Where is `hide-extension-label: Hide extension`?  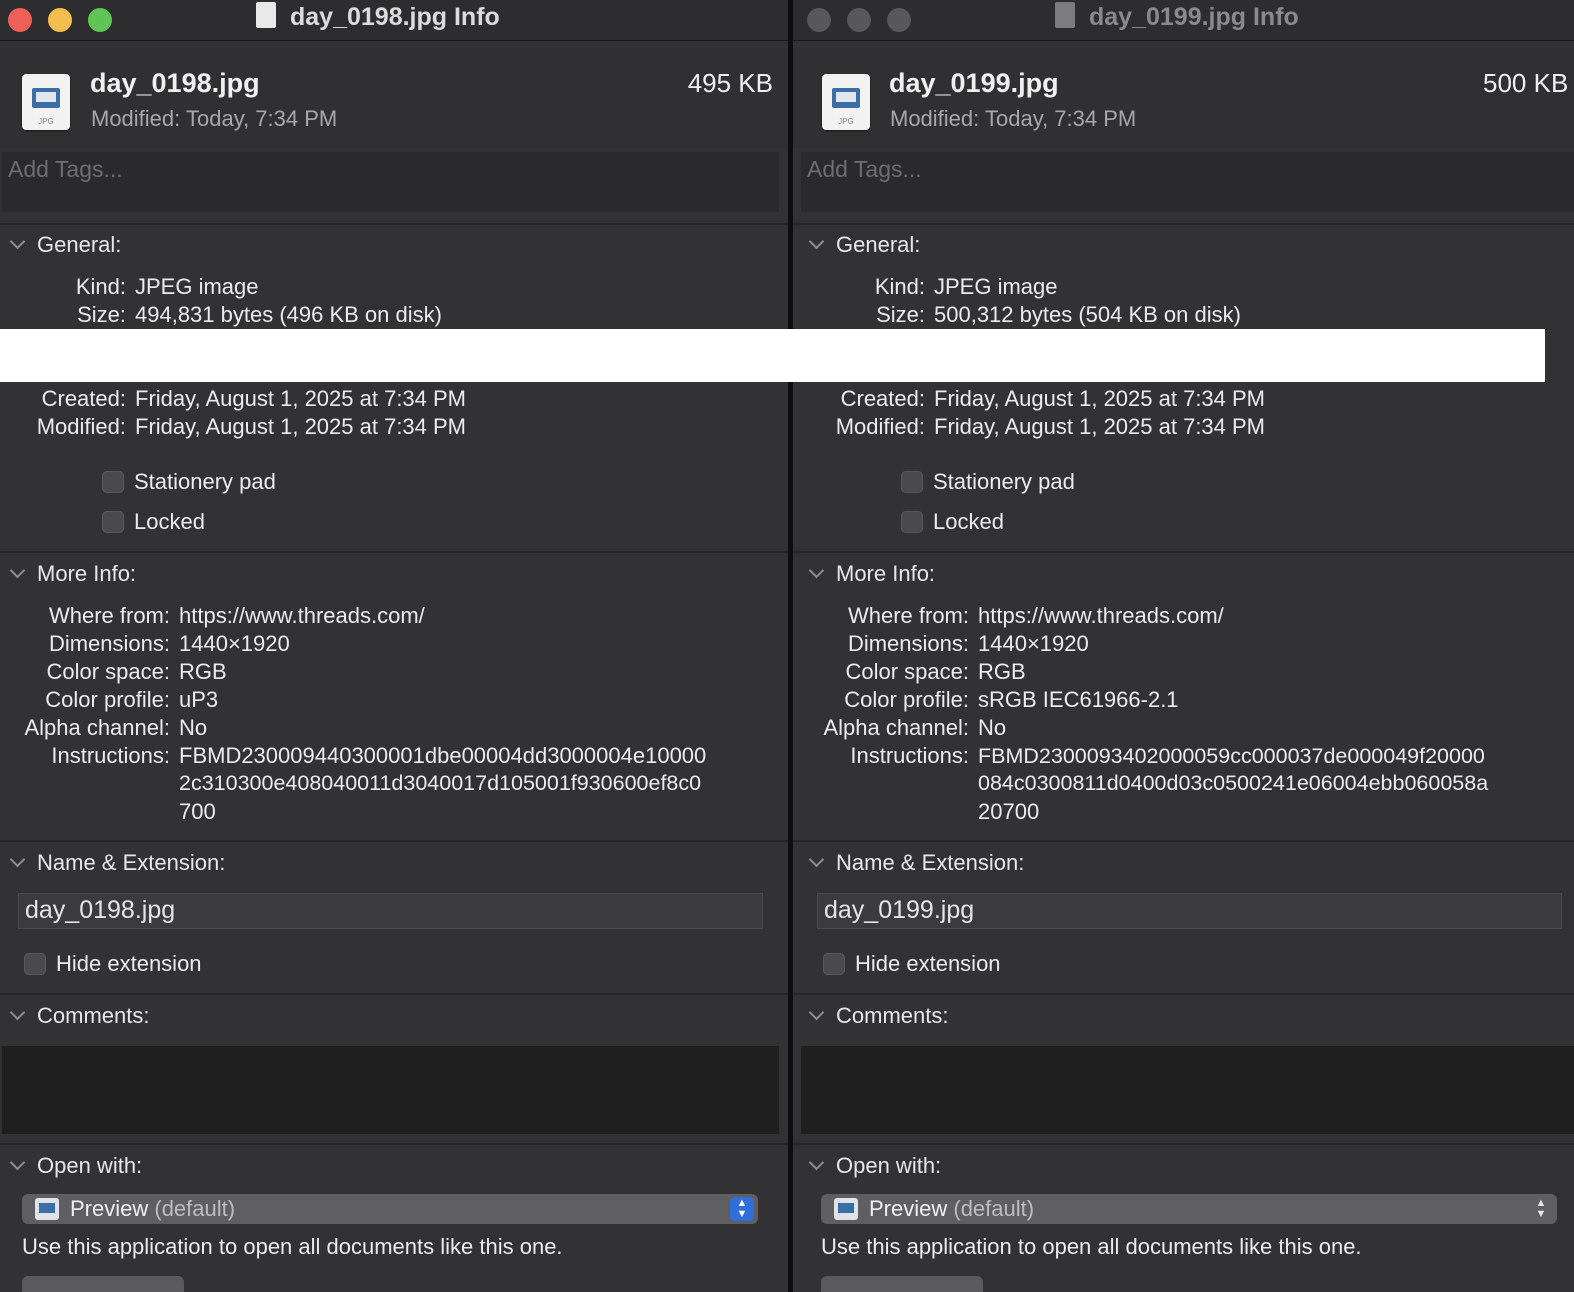 hide-extension-label: Hide extension is located at coordinates (928, 963).